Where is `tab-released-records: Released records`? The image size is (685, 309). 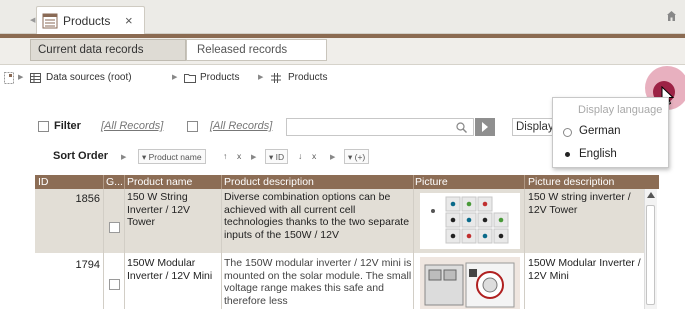
tab-released-records: Released records is located at coordinates (256, 50).